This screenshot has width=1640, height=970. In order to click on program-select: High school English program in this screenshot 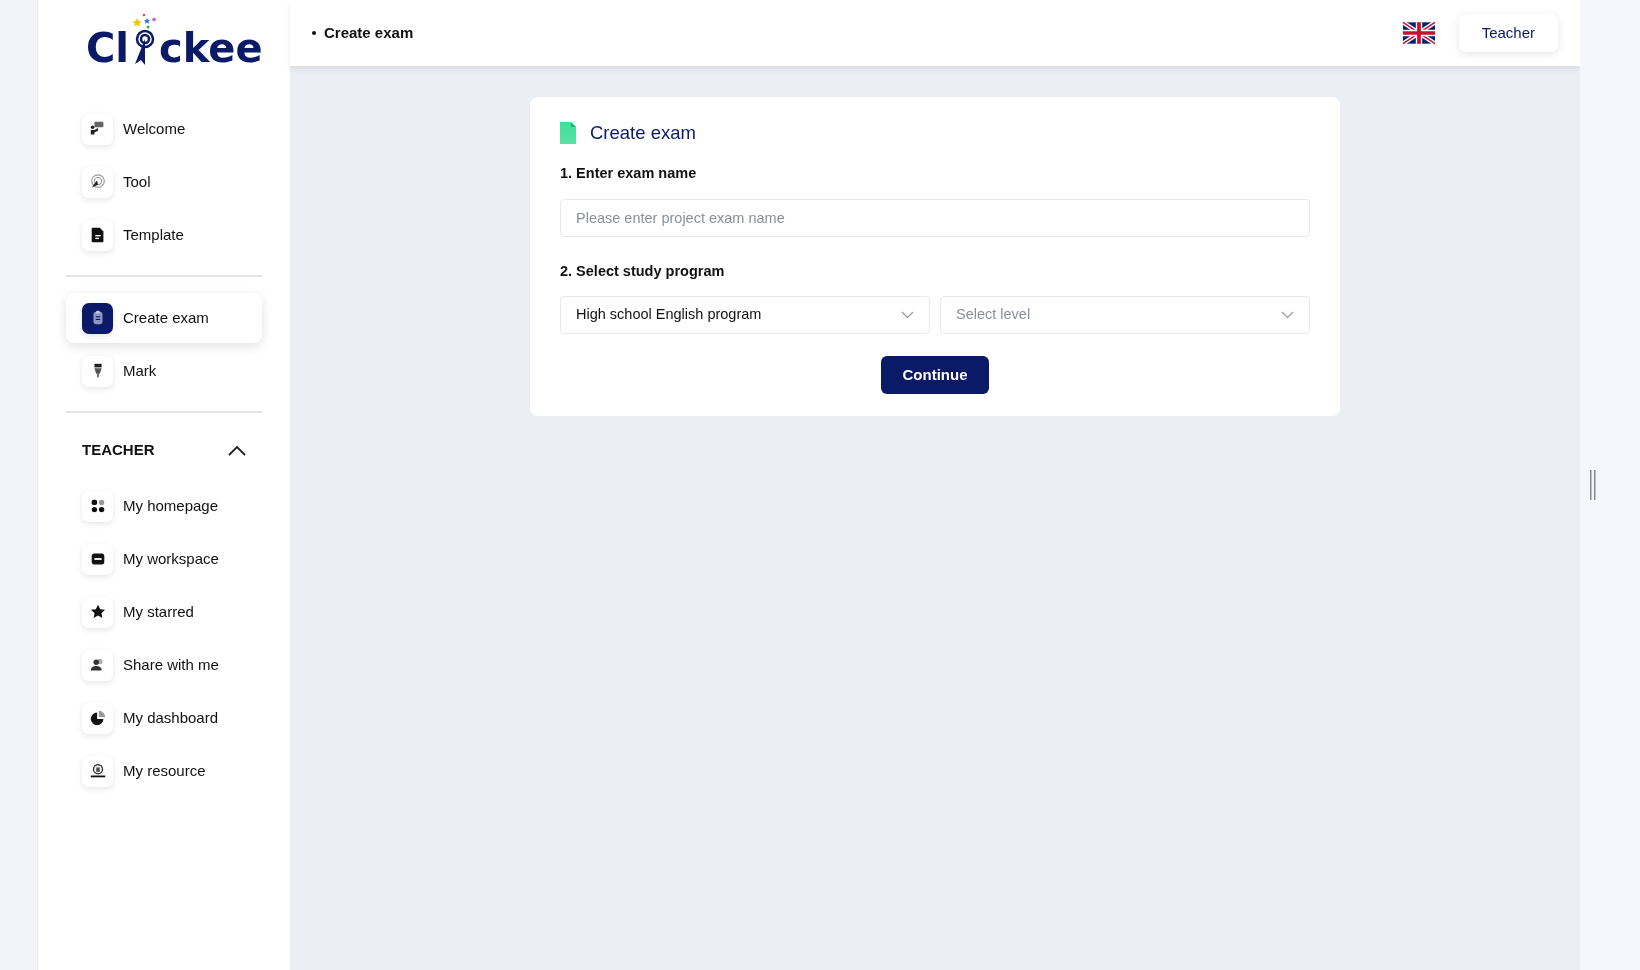, I will do `click(745, 315)`.